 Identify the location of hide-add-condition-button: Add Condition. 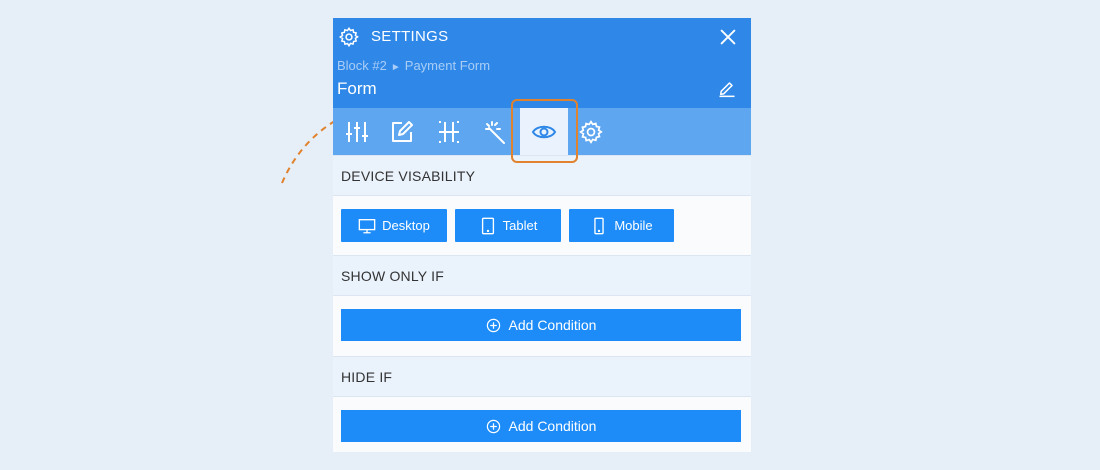
(541, 426).